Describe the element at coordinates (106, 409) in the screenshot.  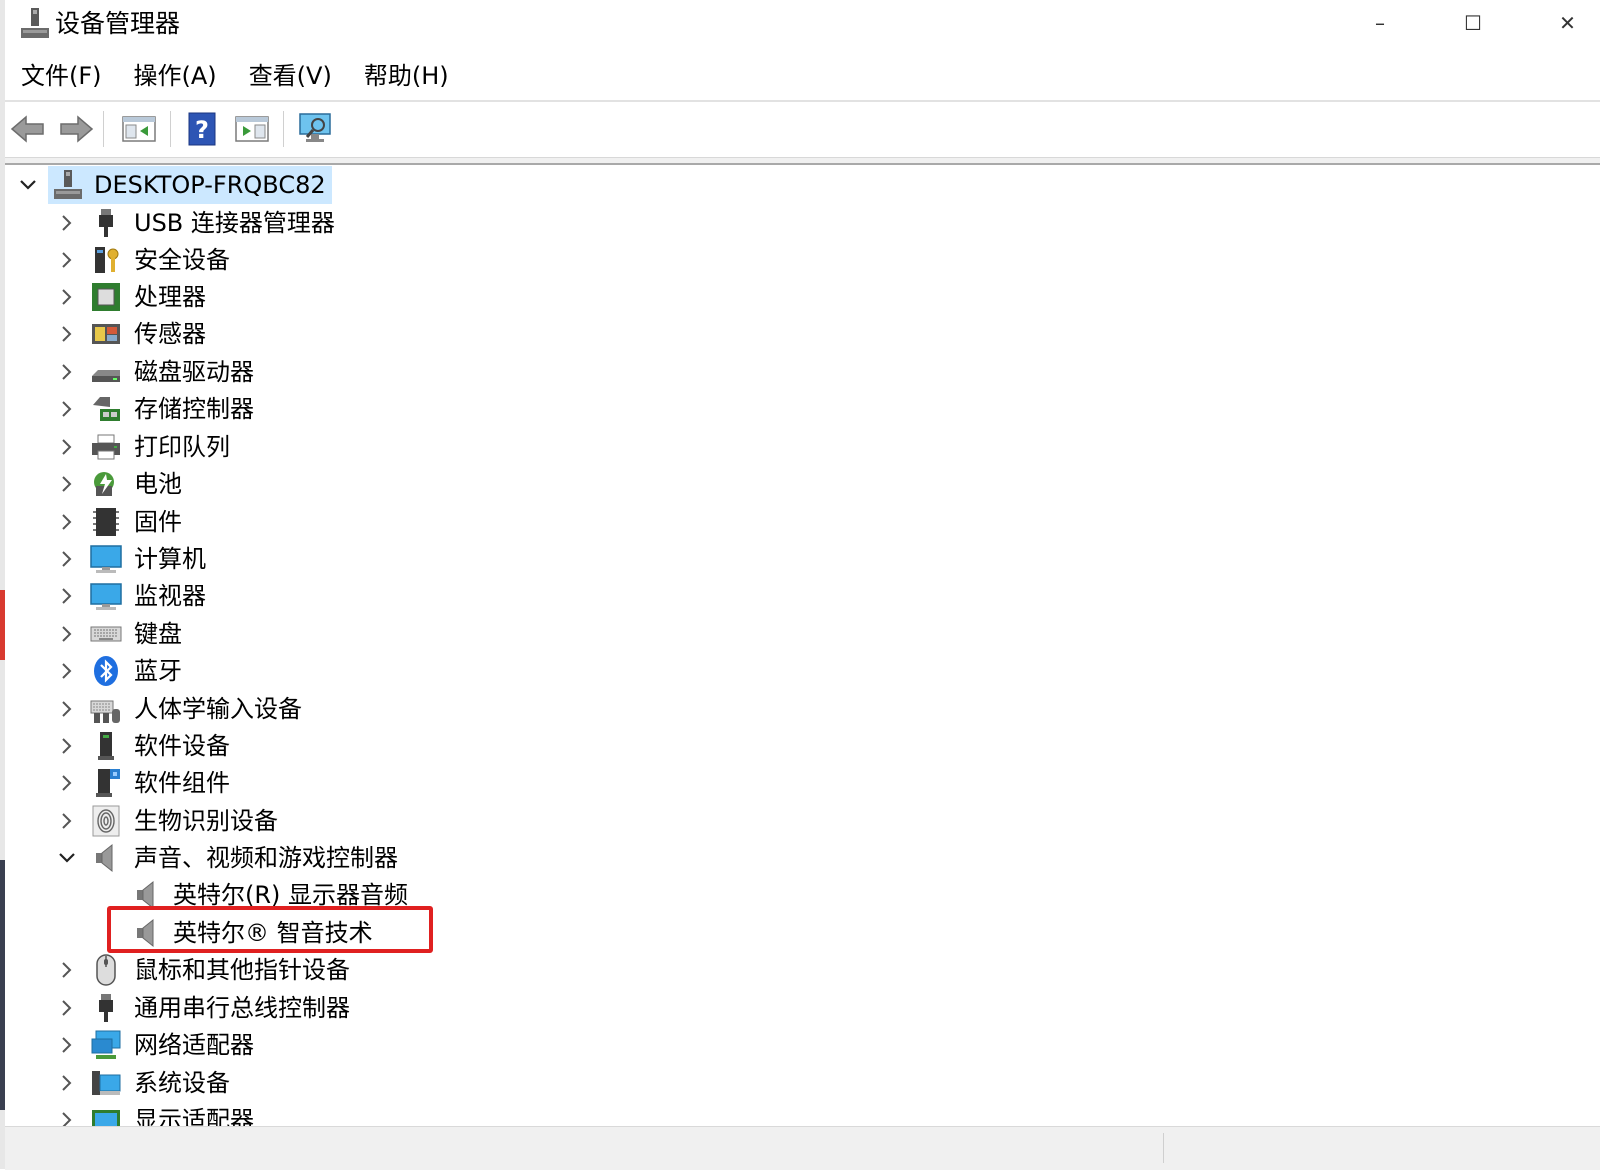
I see `storage-controller-icon` at that location.